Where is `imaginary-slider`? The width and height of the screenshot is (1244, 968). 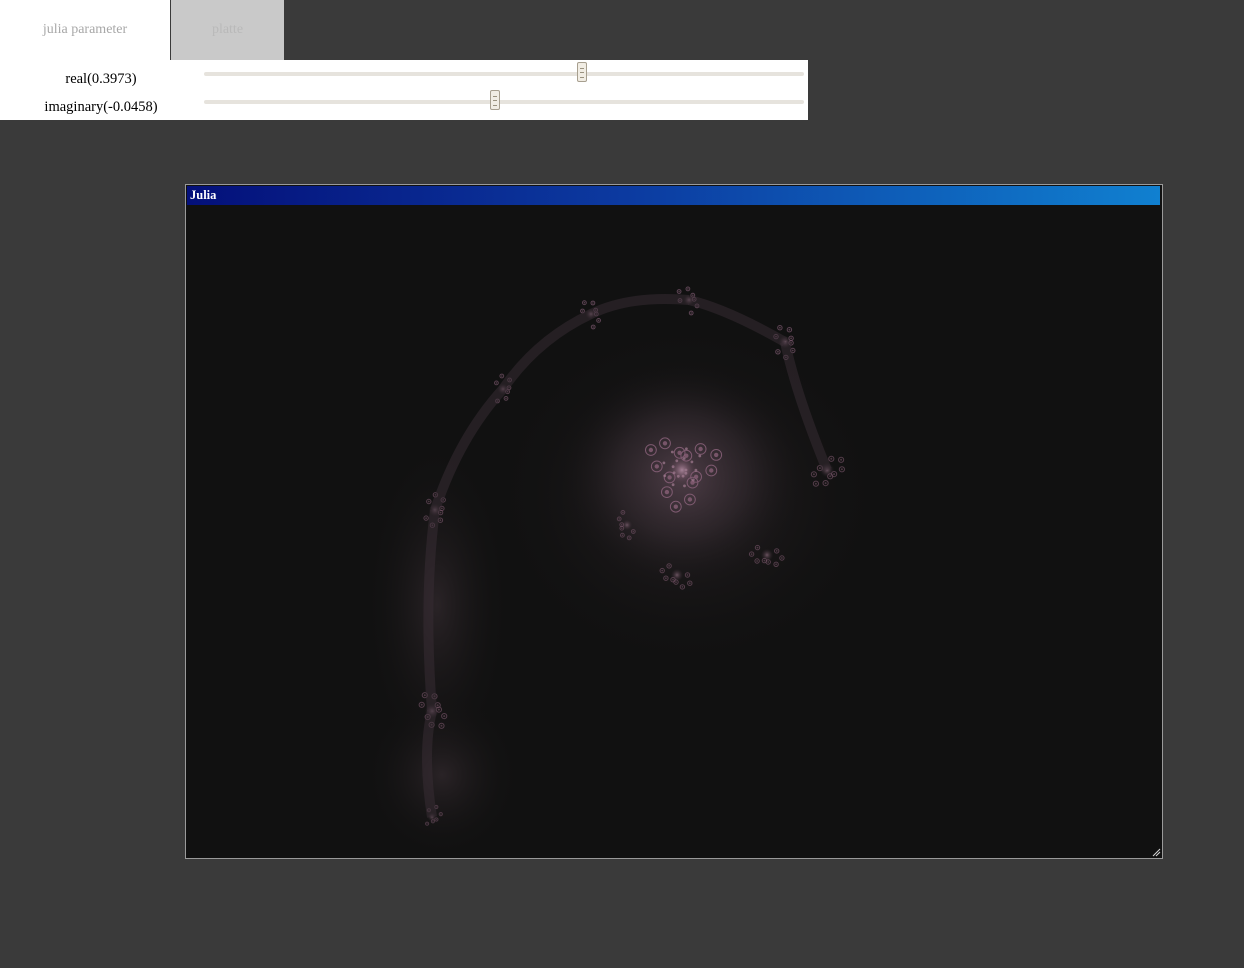
imaginary-slider is located at coordinates (504, 100).